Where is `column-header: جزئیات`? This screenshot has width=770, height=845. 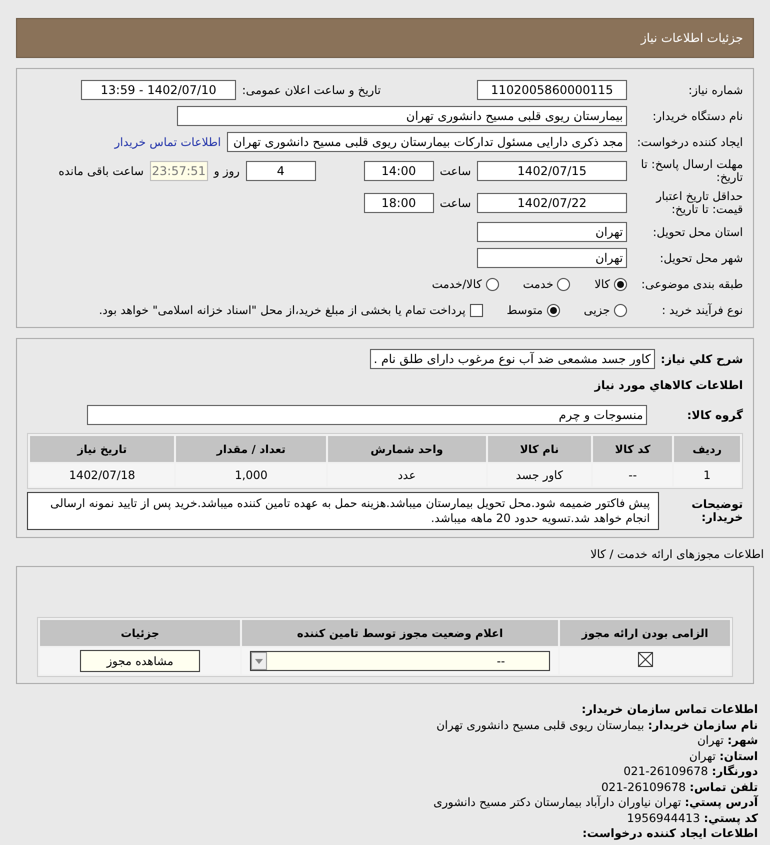
column-header: جزئیات is located at coordinates (140, 633).